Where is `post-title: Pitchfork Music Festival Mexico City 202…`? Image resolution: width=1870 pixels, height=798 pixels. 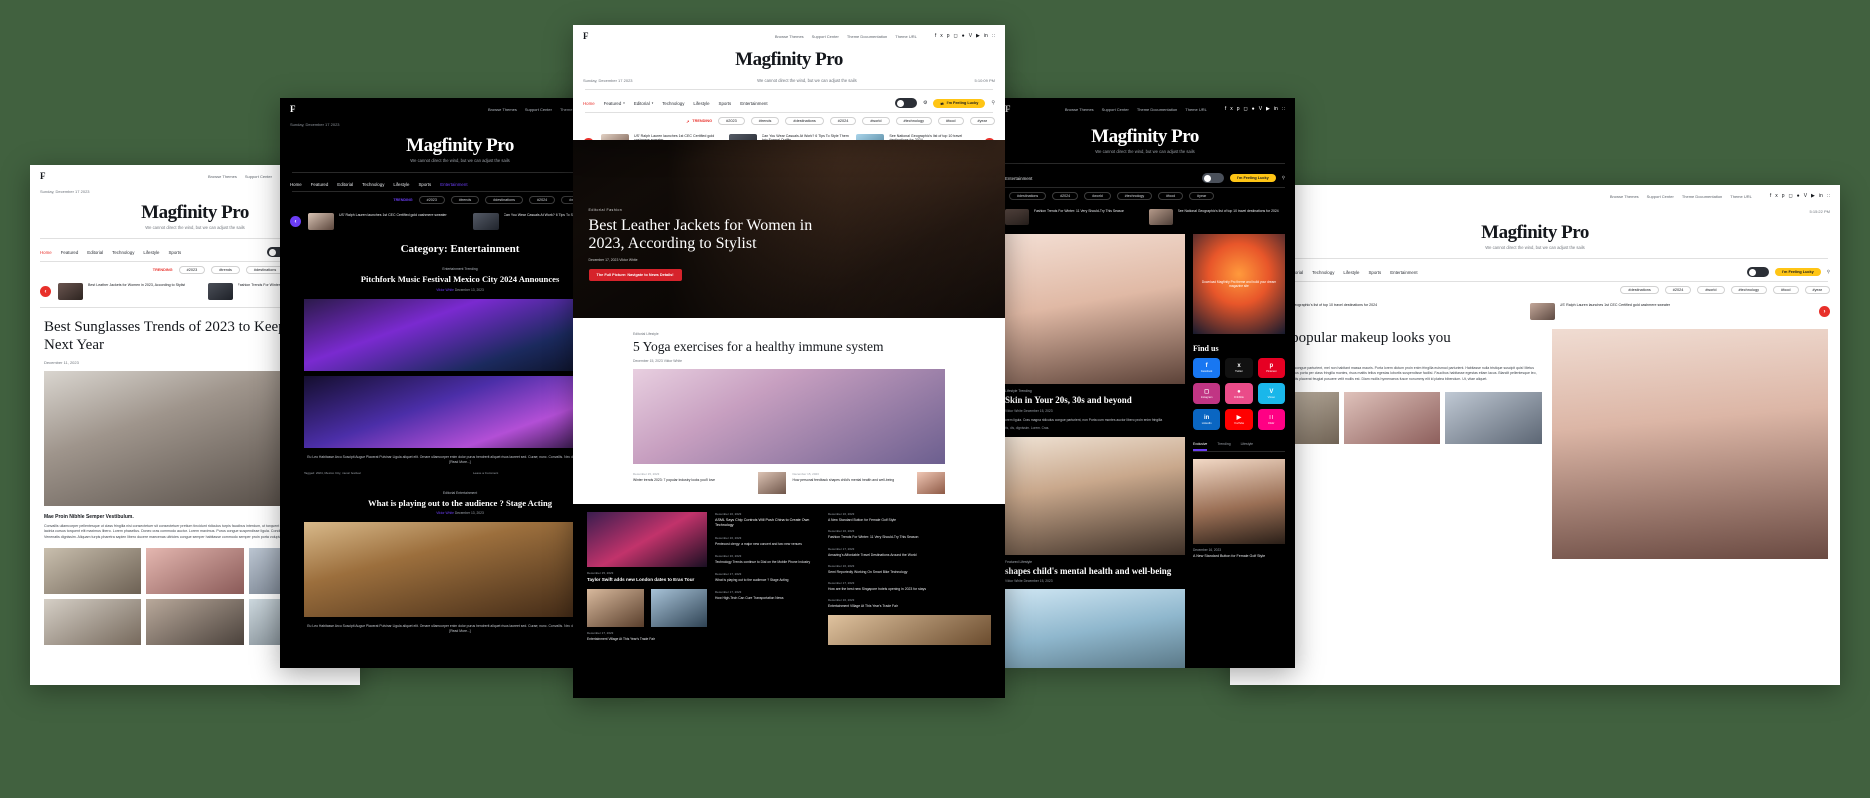
post-title: Pitchfork Music Festival Mexico City 202… is located at coordinates (460, 279).